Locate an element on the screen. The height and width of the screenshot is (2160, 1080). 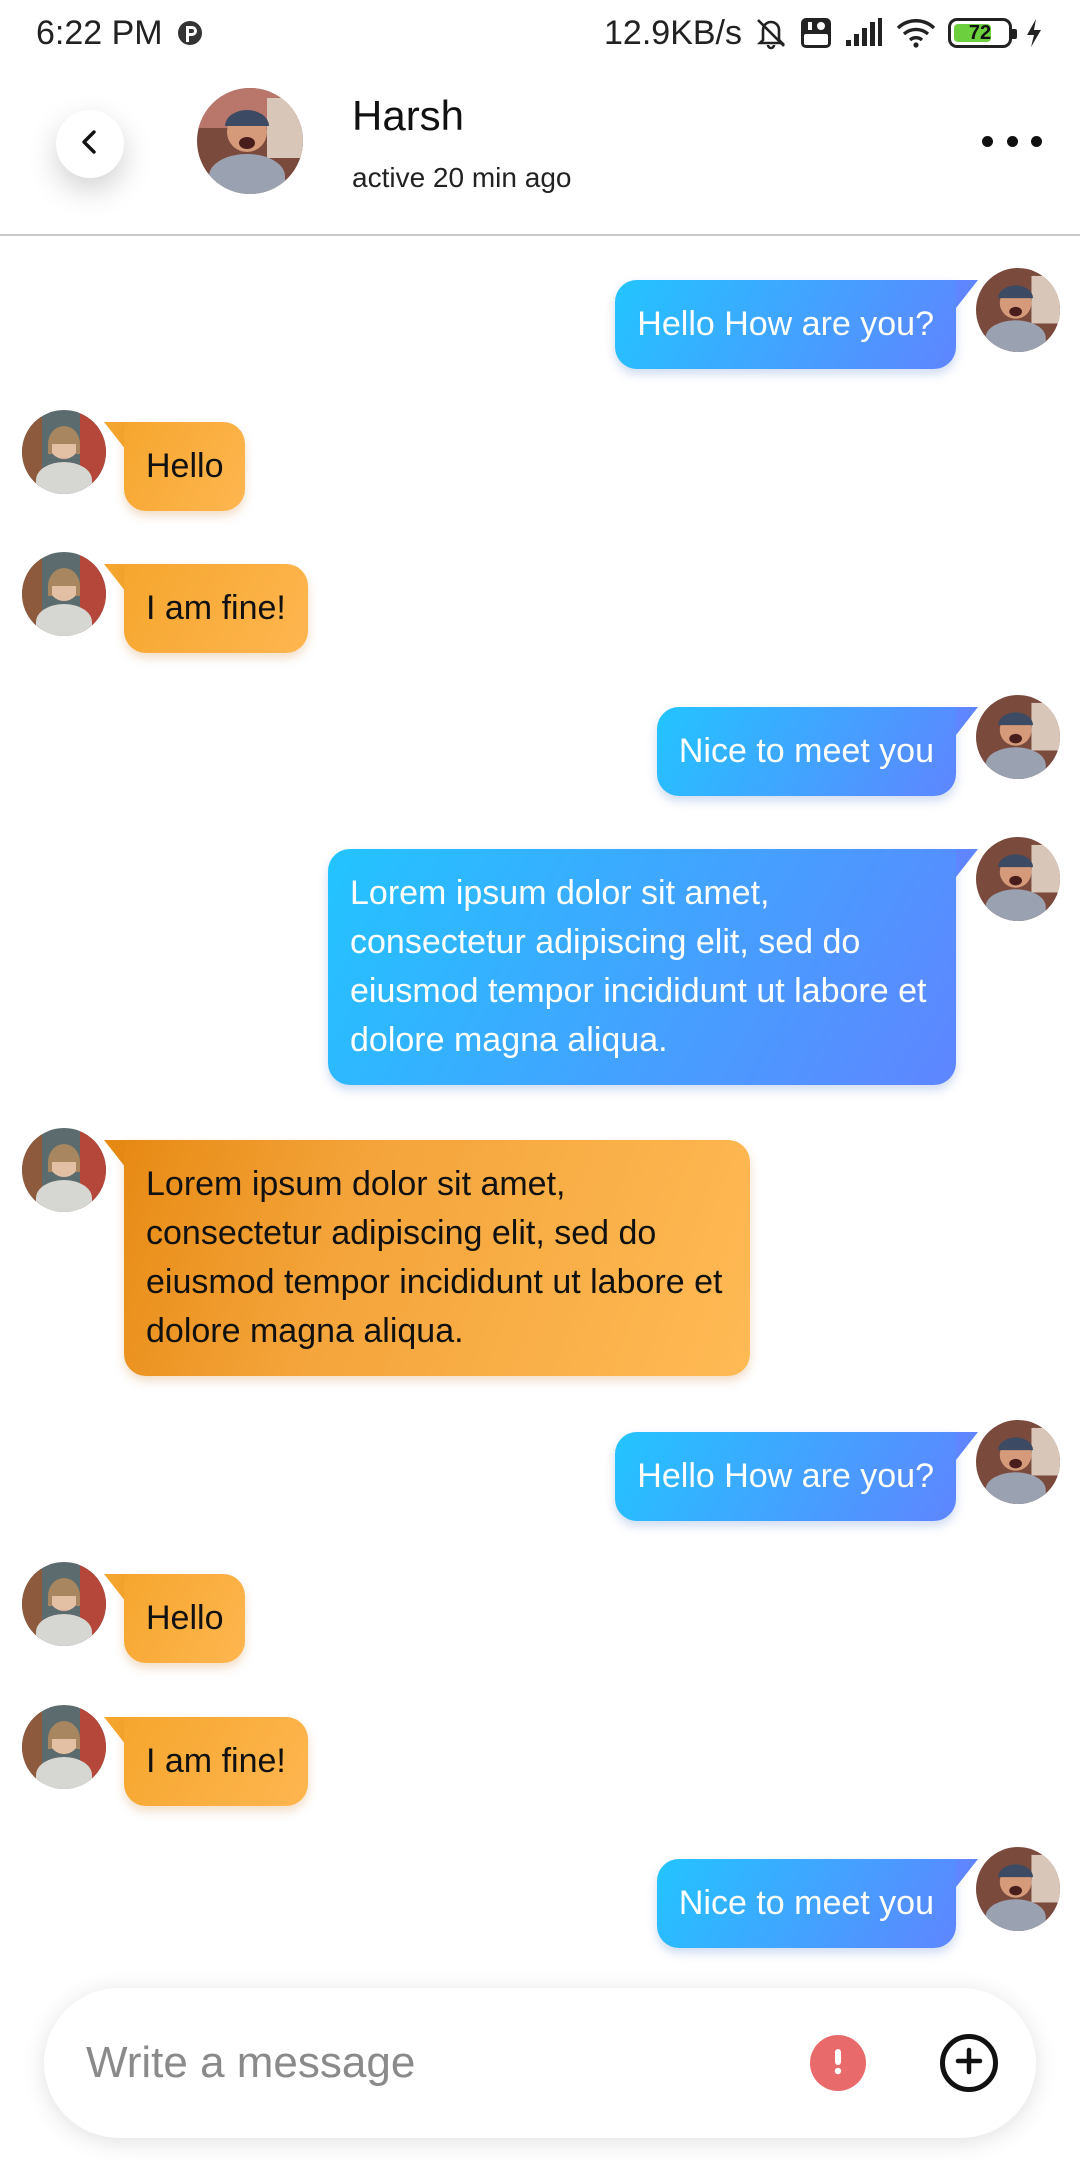
alert-button is located at coordinates (838, 2063).